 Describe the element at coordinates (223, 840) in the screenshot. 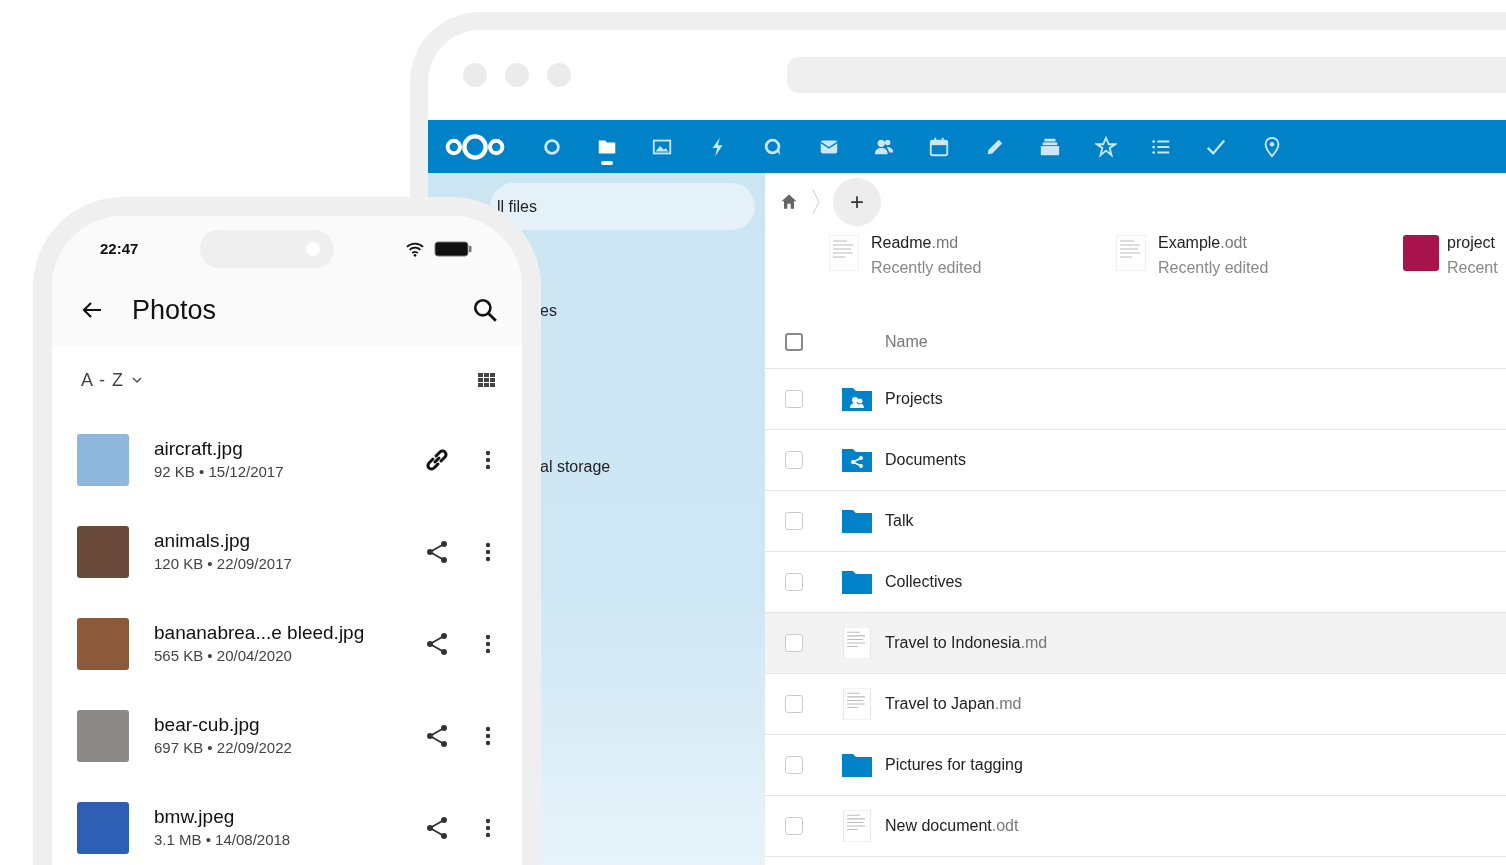

I see `file-meta: 3.1 MB • 14/08/2018` at that location.